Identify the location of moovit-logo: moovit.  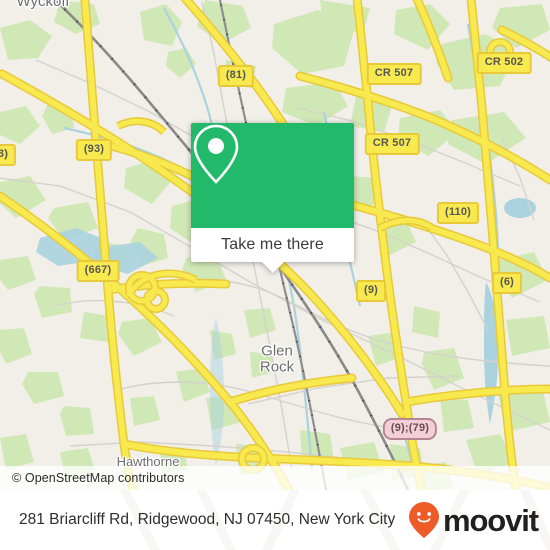
(473, 520).